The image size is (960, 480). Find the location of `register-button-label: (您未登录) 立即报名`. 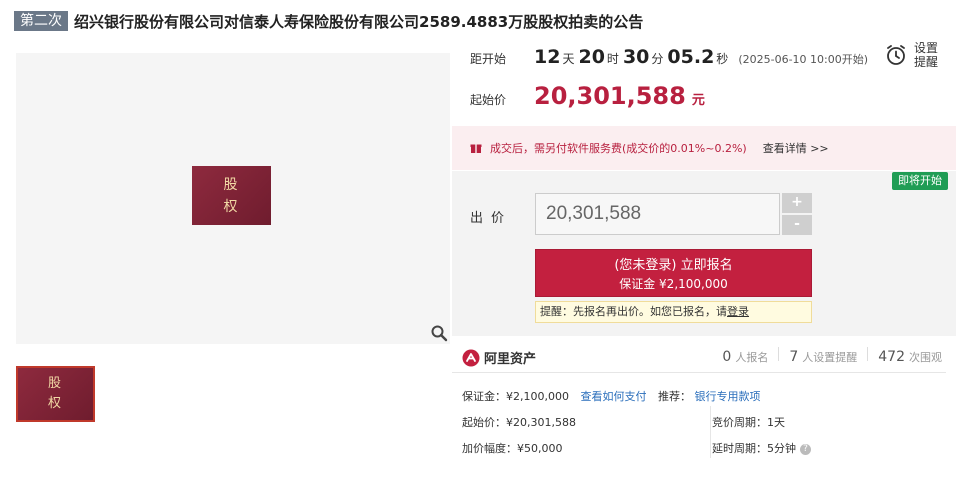

register-button-label: (您未登录) 立即报名 is located at coordinates (673, 265).